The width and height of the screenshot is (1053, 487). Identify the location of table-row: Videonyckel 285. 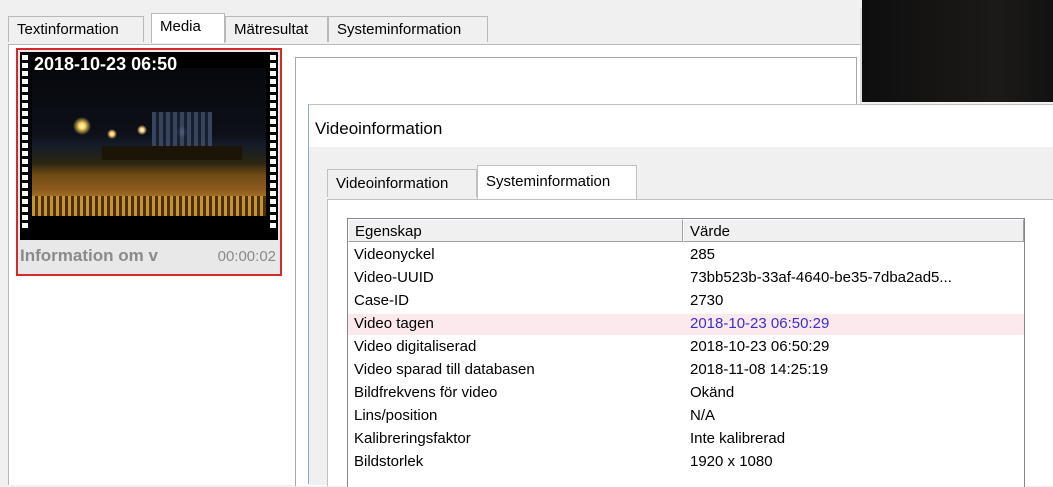
(686, 255).